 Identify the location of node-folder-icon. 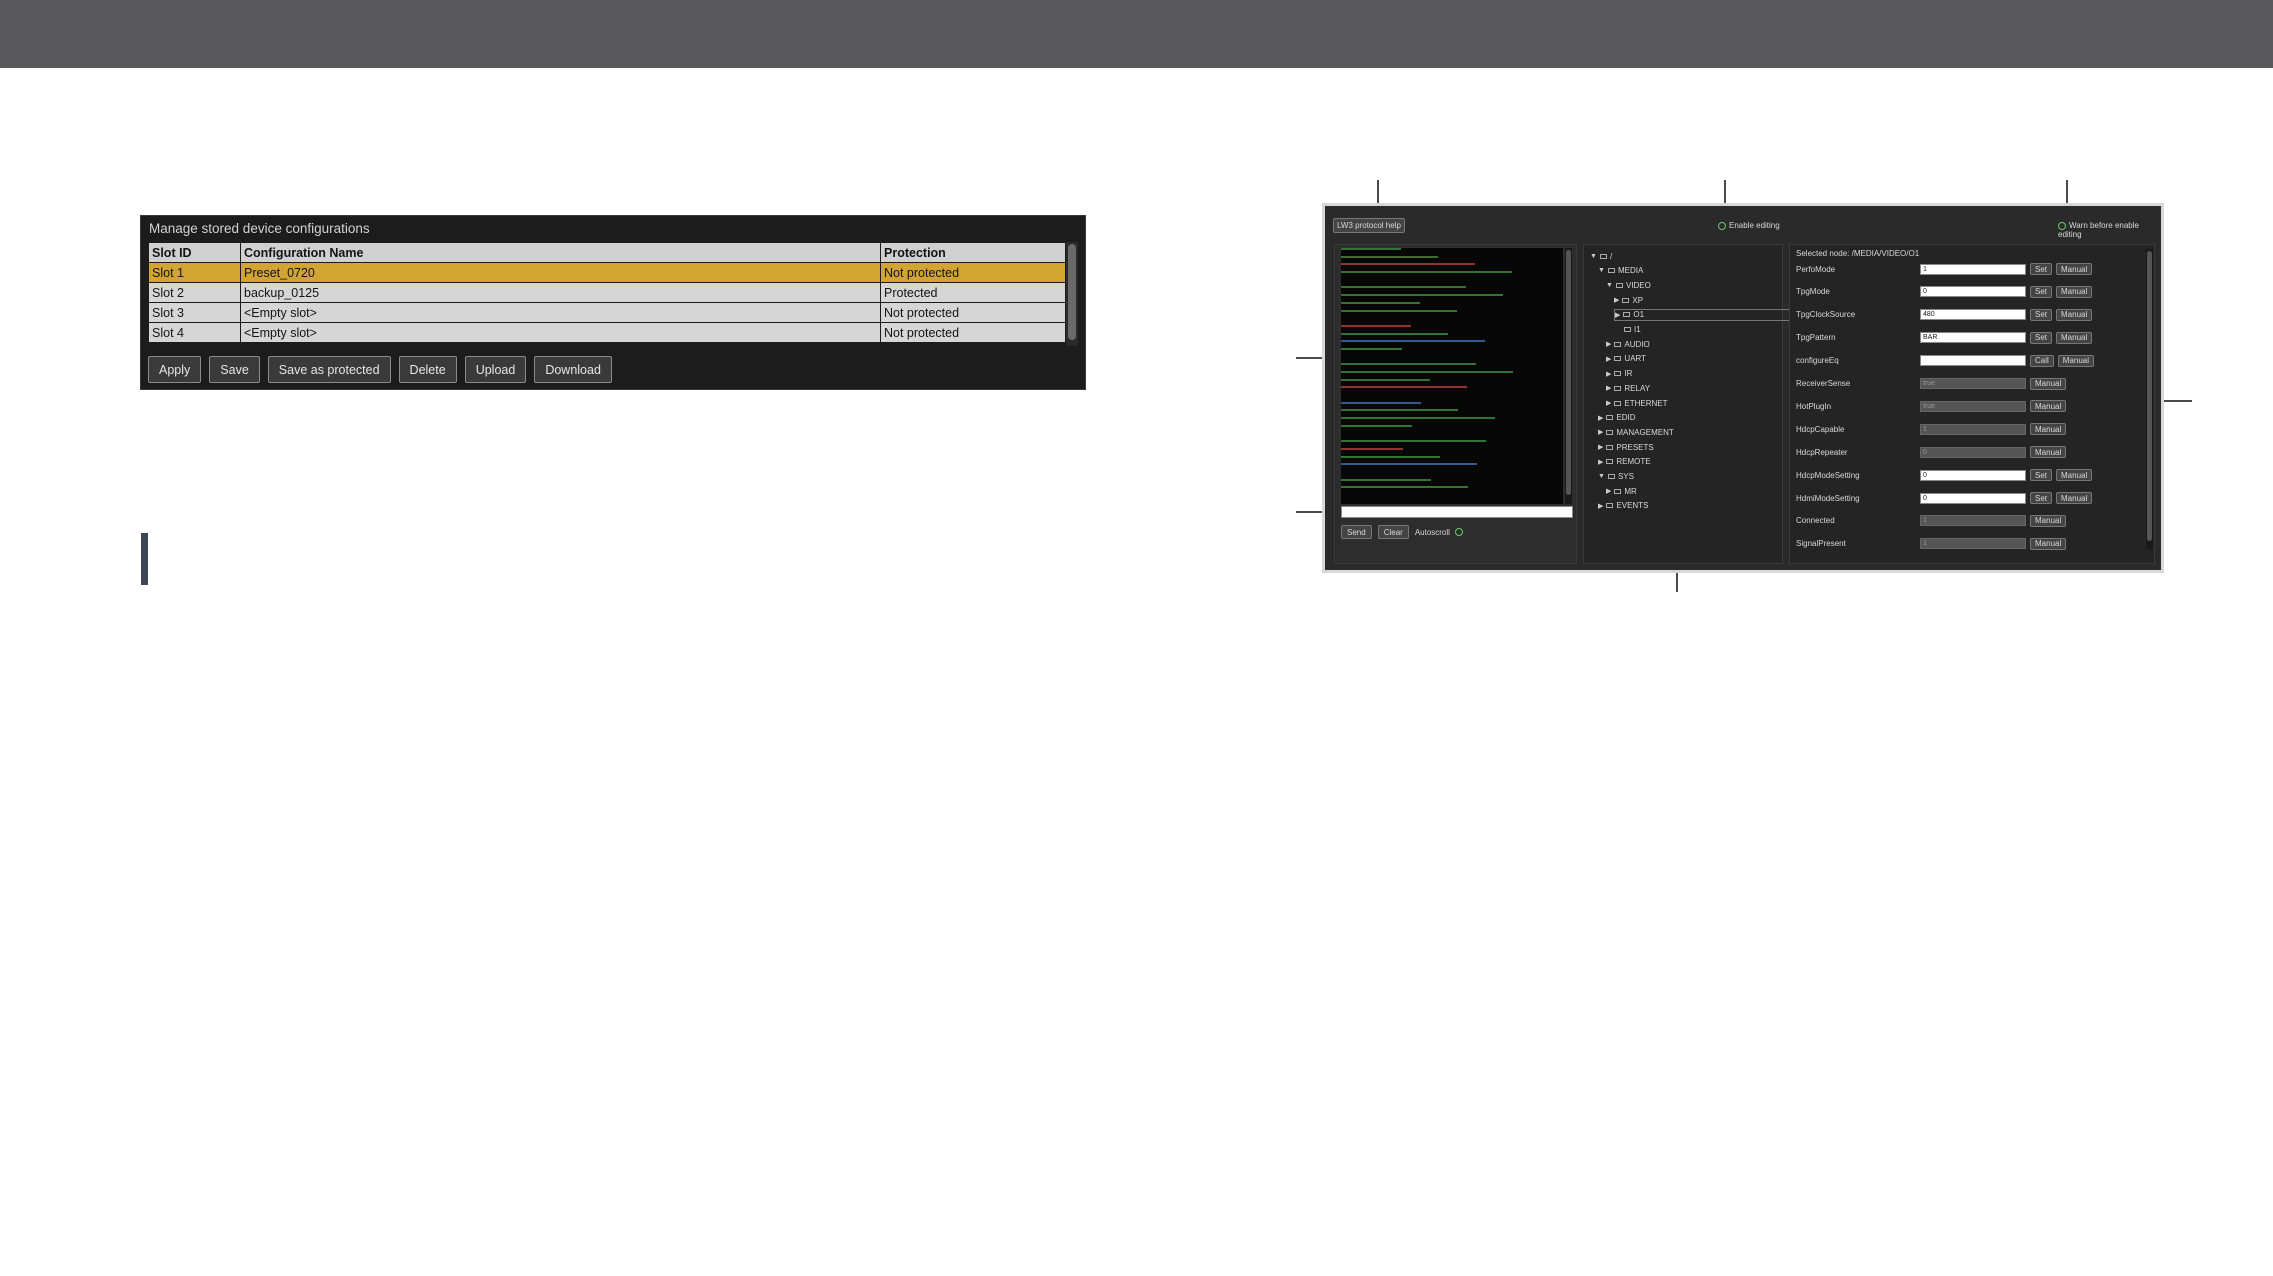
(1626, 300).